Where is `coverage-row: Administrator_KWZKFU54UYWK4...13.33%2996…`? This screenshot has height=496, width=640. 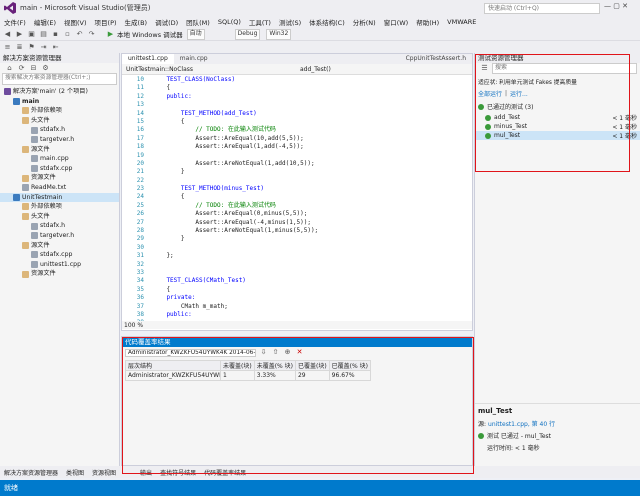
coverage-row: Administrator_KWZKFU54UYWK4...13.33%2996… is located at coordinates (248, 375).